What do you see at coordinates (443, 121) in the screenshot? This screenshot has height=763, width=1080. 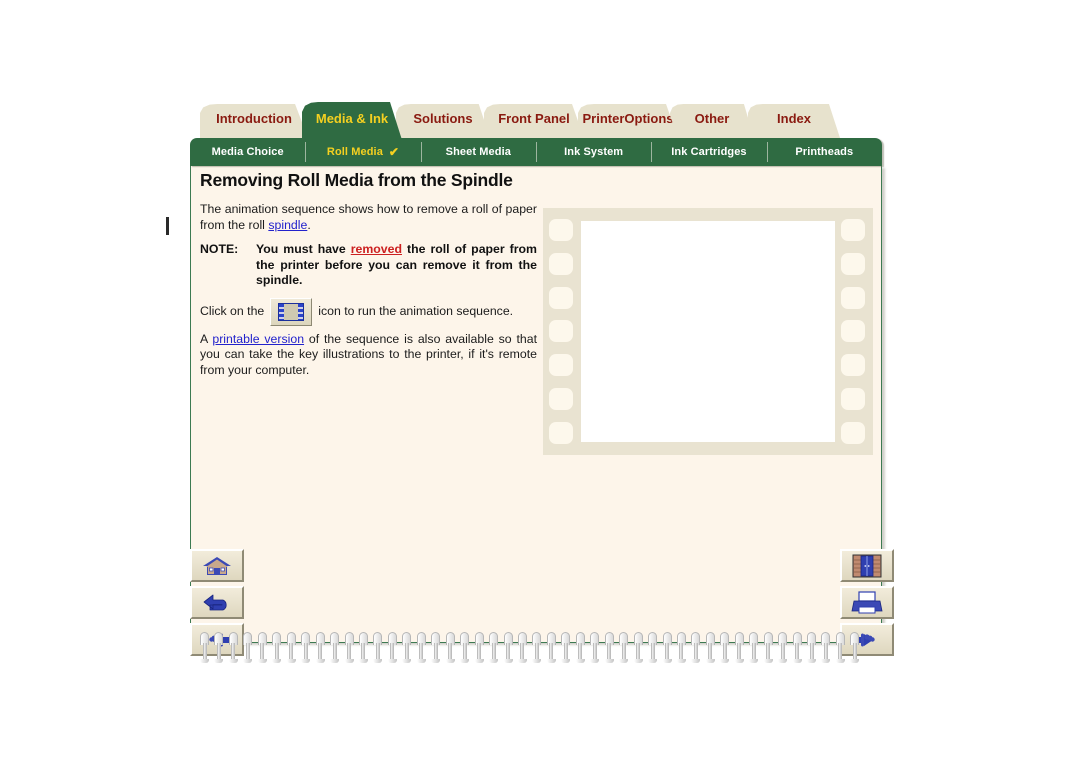 I see `tab-solutions: Solutions` at bounding box center [443, 121].